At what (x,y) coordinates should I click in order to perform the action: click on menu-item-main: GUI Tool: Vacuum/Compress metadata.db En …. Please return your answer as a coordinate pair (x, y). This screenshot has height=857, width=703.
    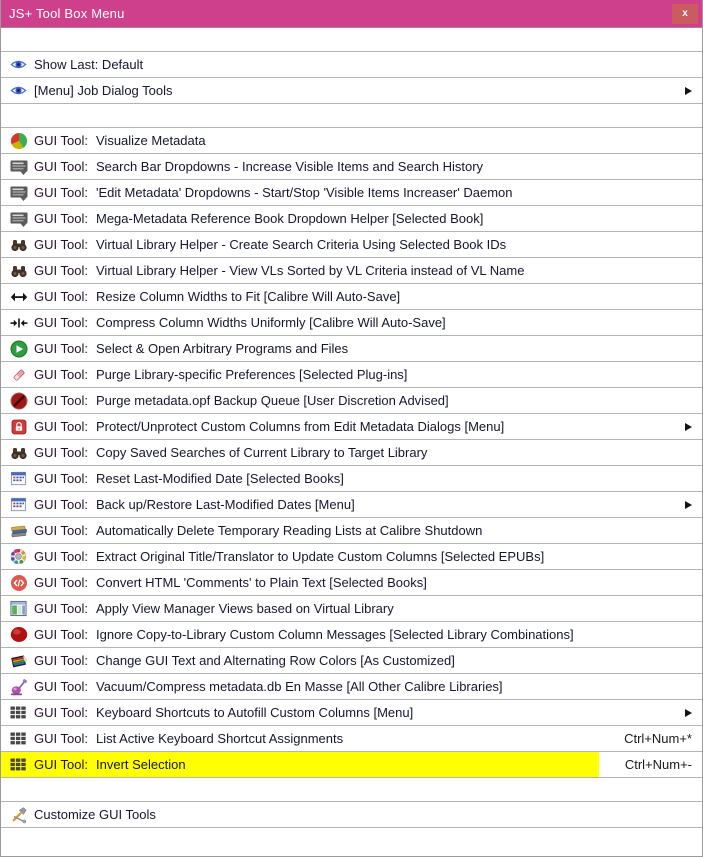
    Looking at the image, I should click on (300, 686).